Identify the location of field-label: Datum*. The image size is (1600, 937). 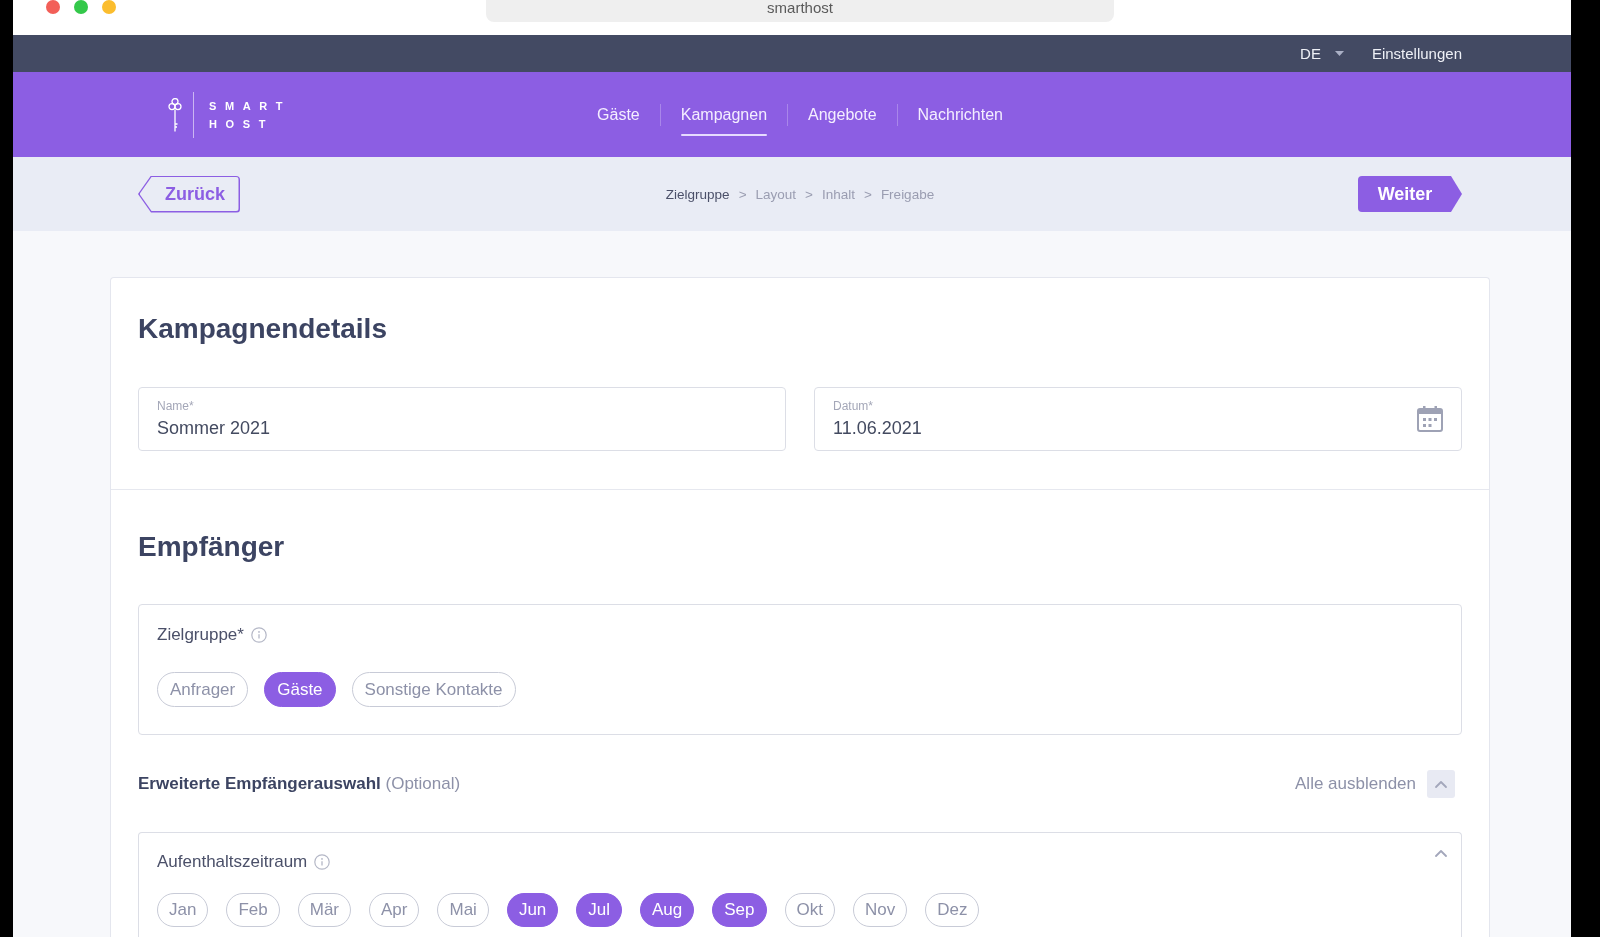
(853, 406).